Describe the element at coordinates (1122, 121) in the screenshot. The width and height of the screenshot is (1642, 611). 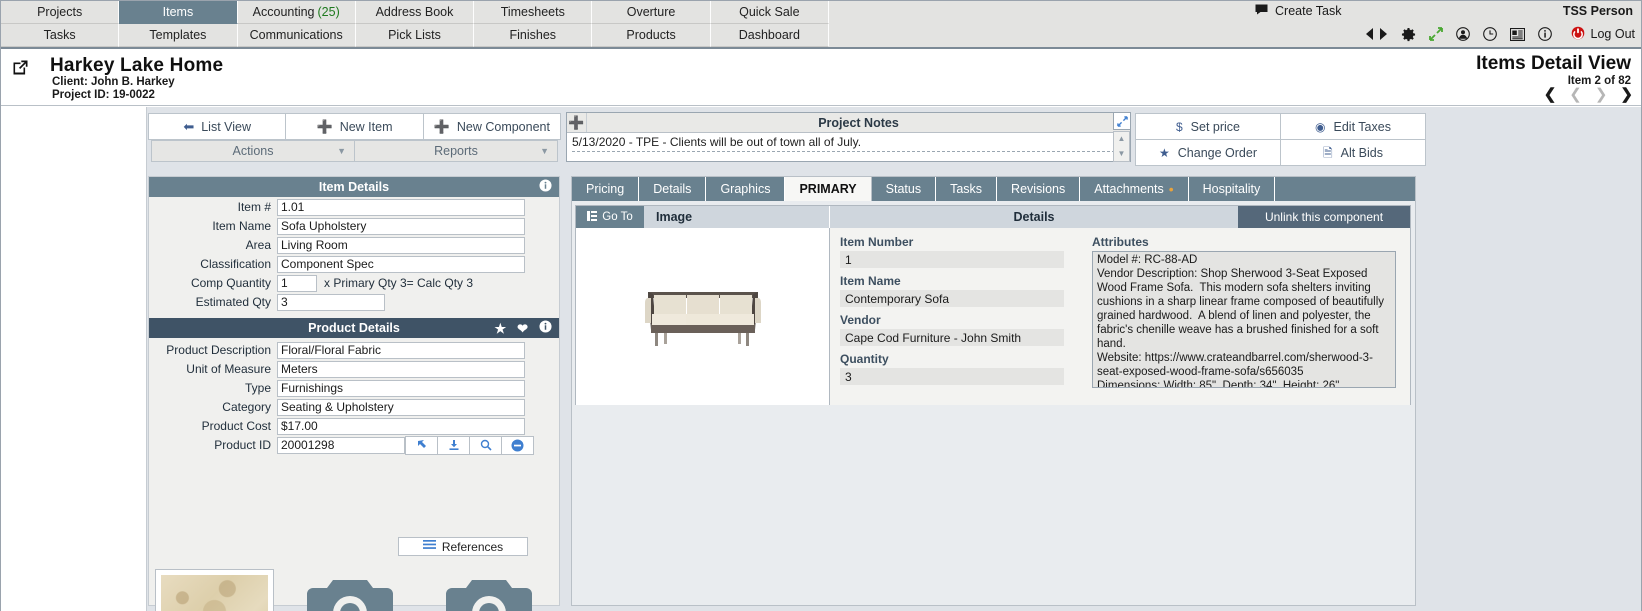
I see `notes-expand-button` at that location.